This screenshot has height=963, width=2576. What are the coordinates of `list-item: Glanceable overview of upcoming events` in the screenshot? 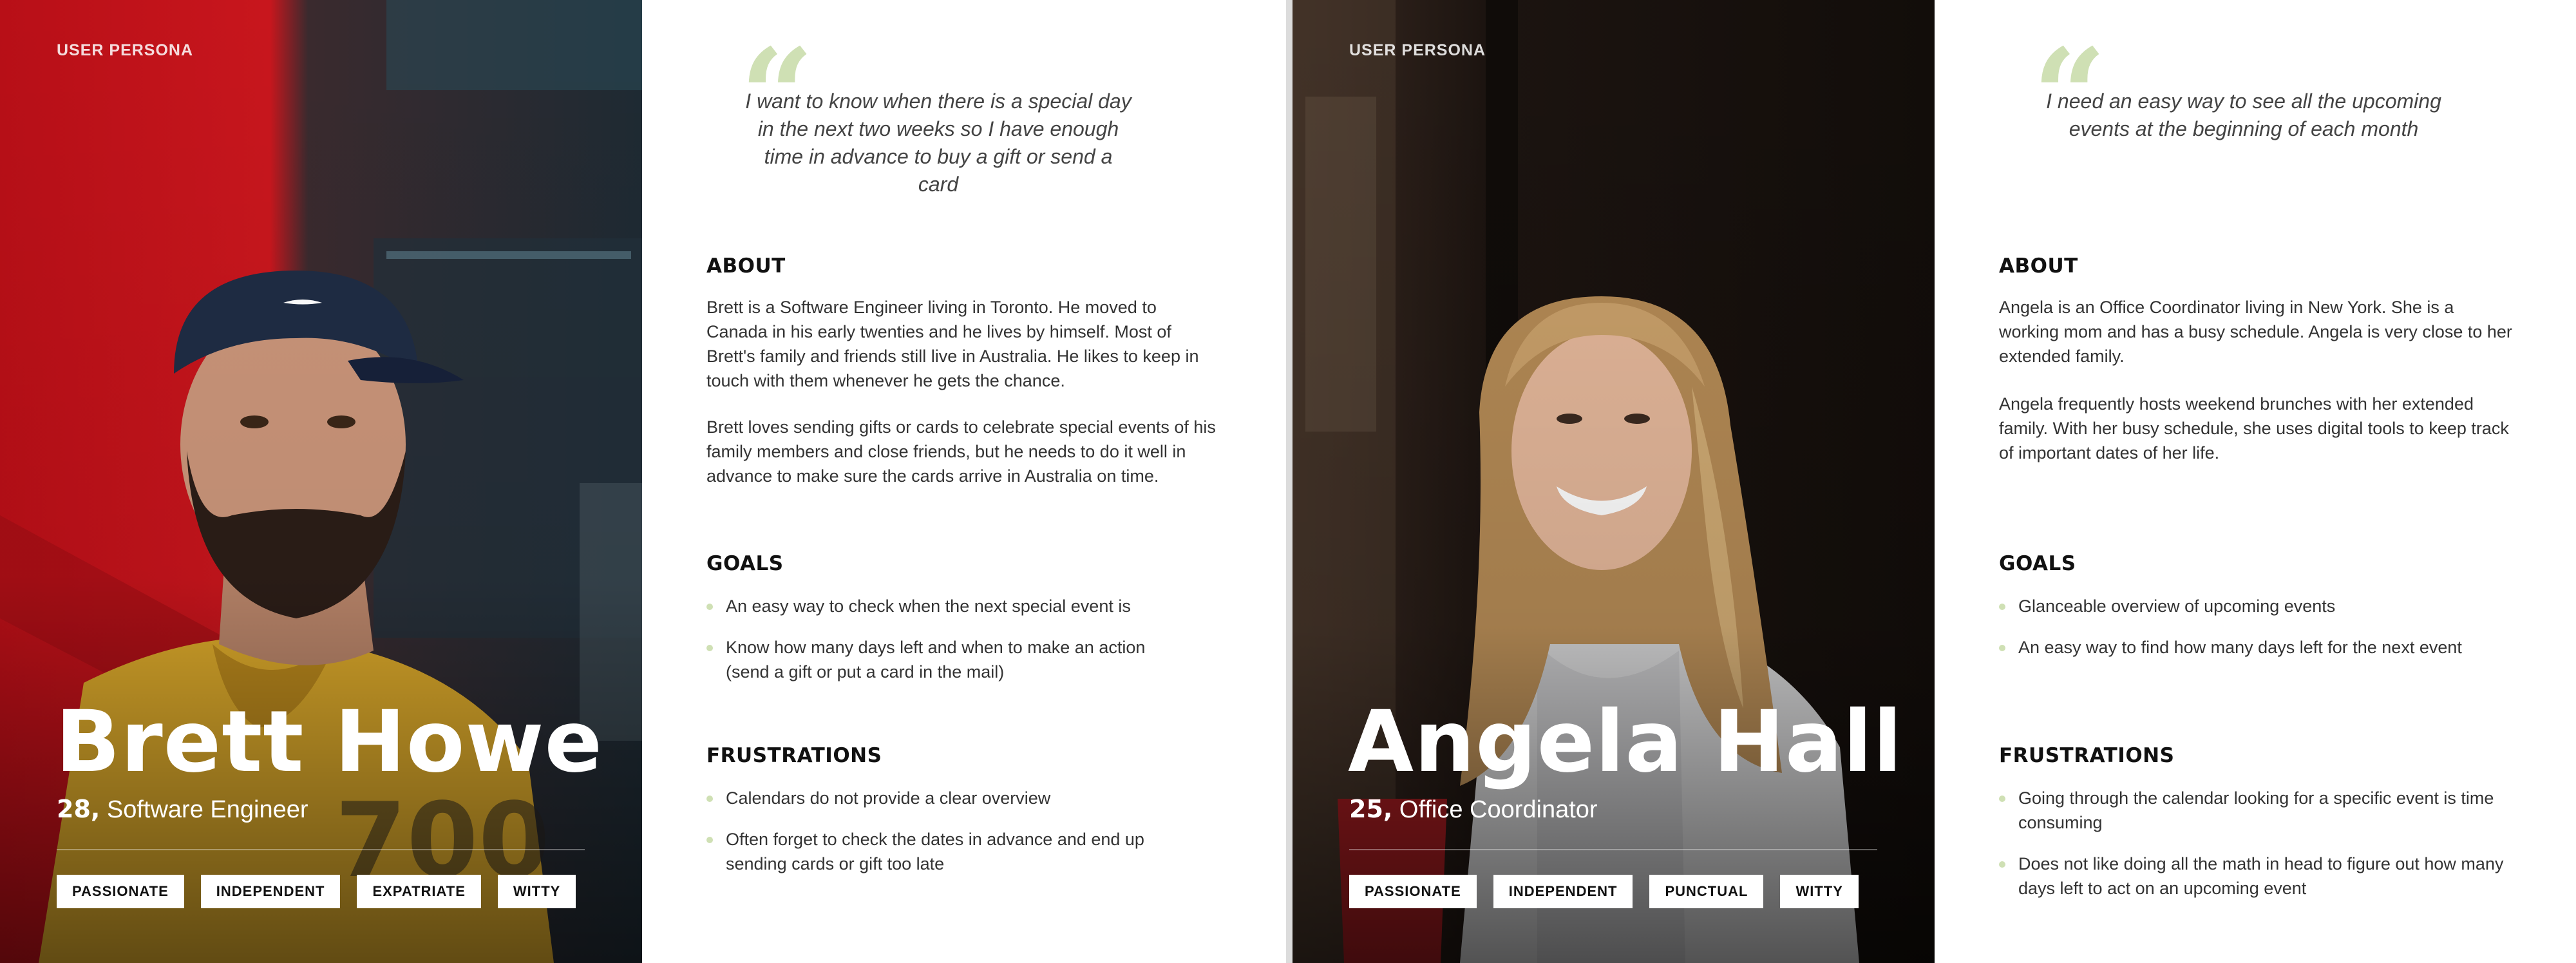 It's located at (2243, 606).